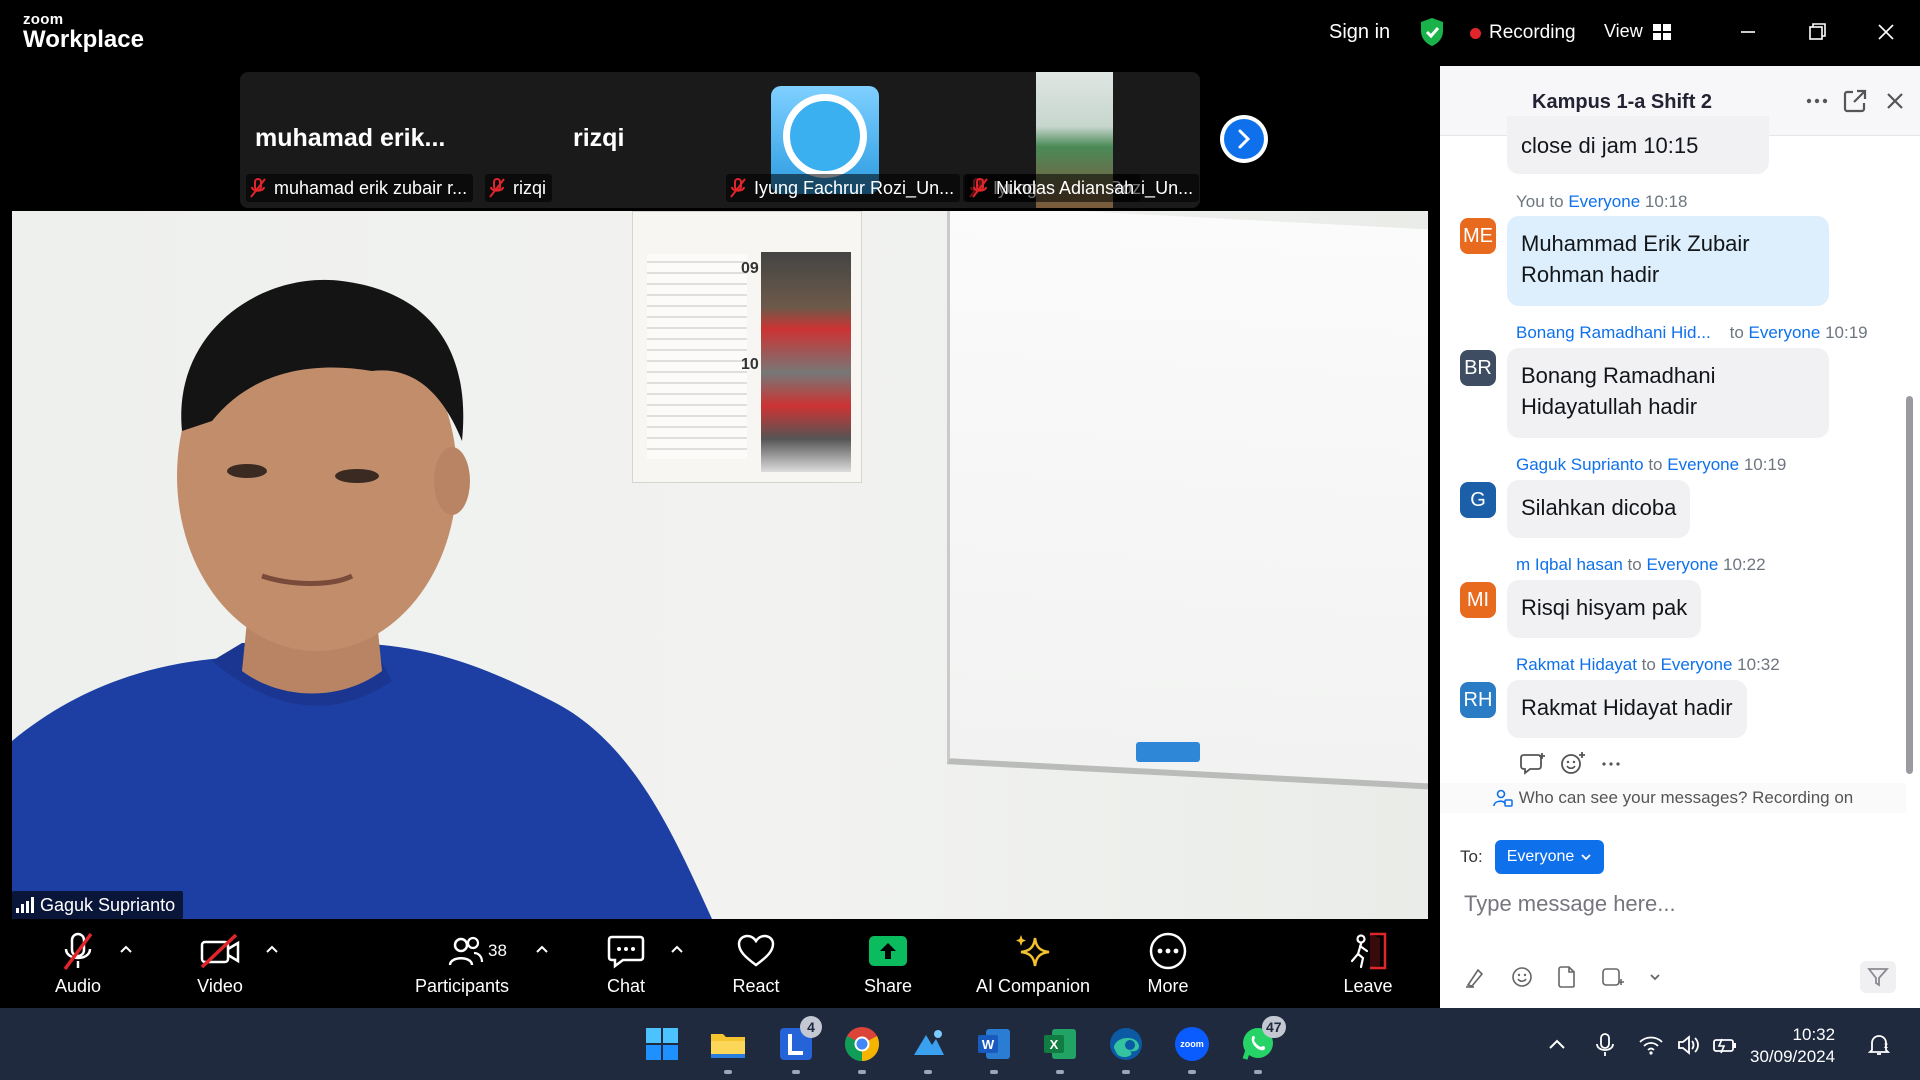 Image resolution: width=1920 pixels, height=1080 pixels. Describe the element at coordinates (1478, 700) in the screenshot. I see `avatar: RH` at that location.